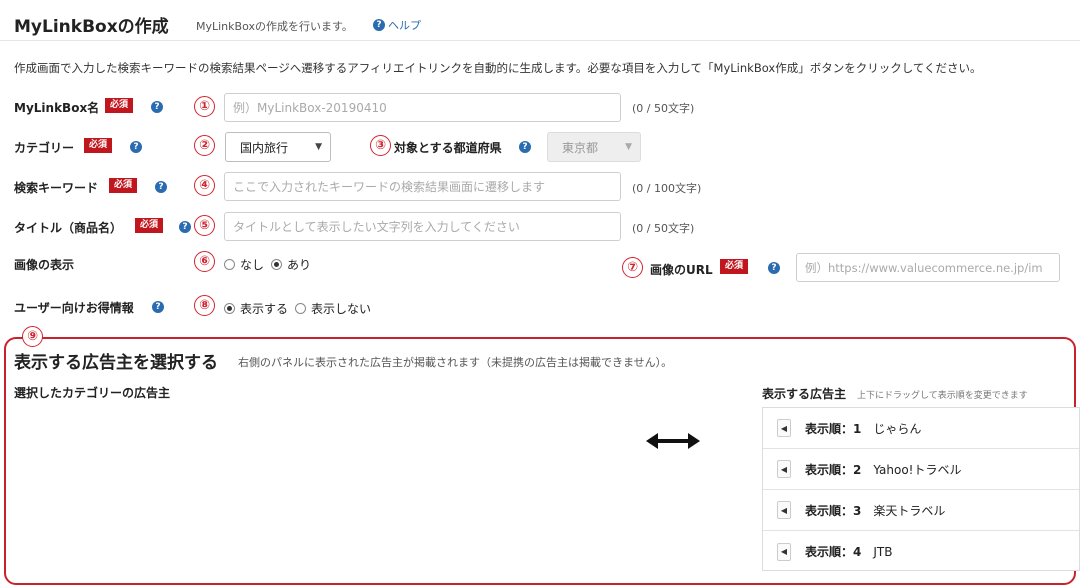 This screenshot has width=1080, height=588. I want to click on step-number-8: ⑧, so click(204, 305).